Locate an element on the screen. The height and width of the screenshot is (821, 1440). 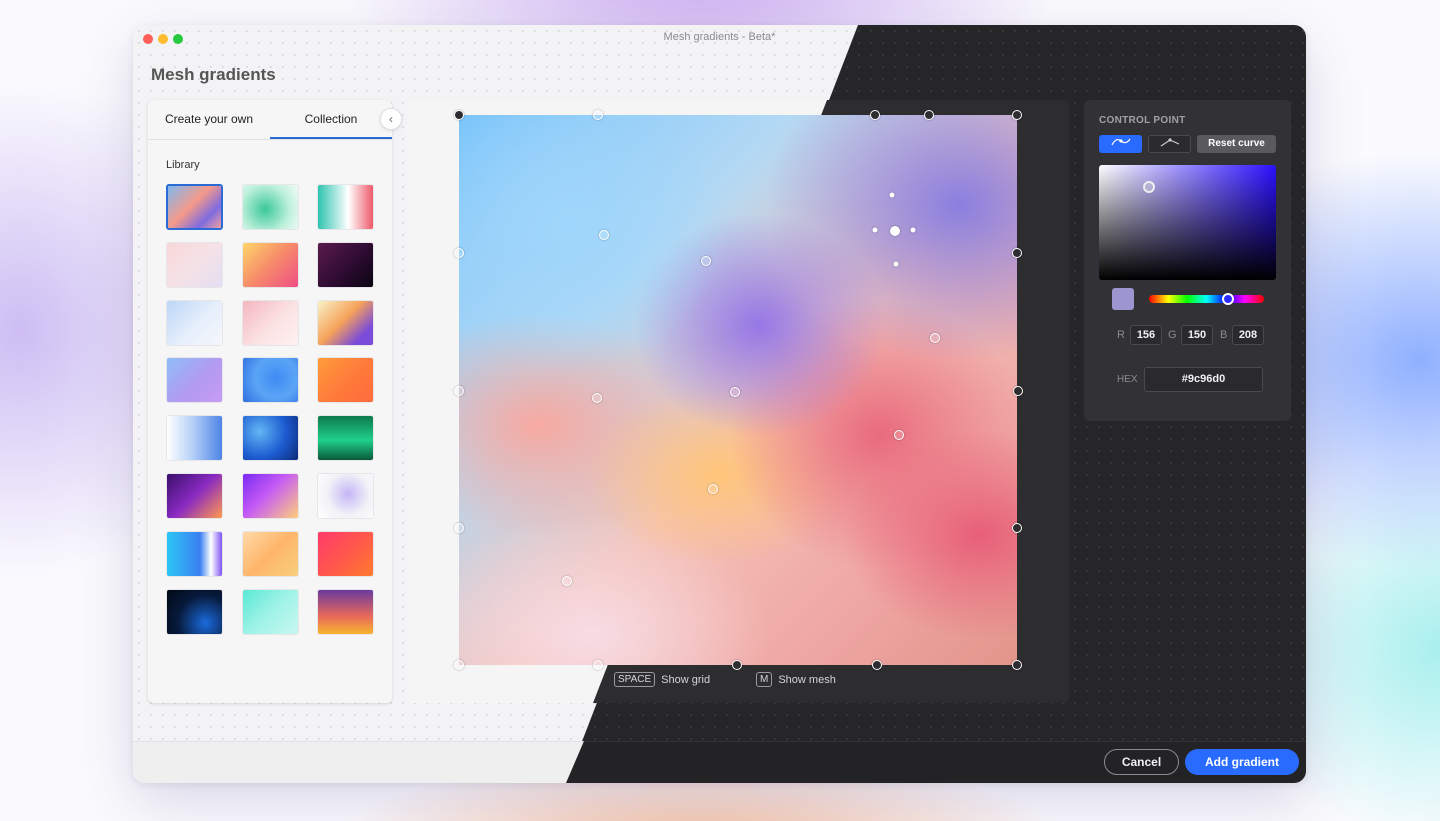
add-gradient-button: Add gradient is located at coordinates (1242, 762).